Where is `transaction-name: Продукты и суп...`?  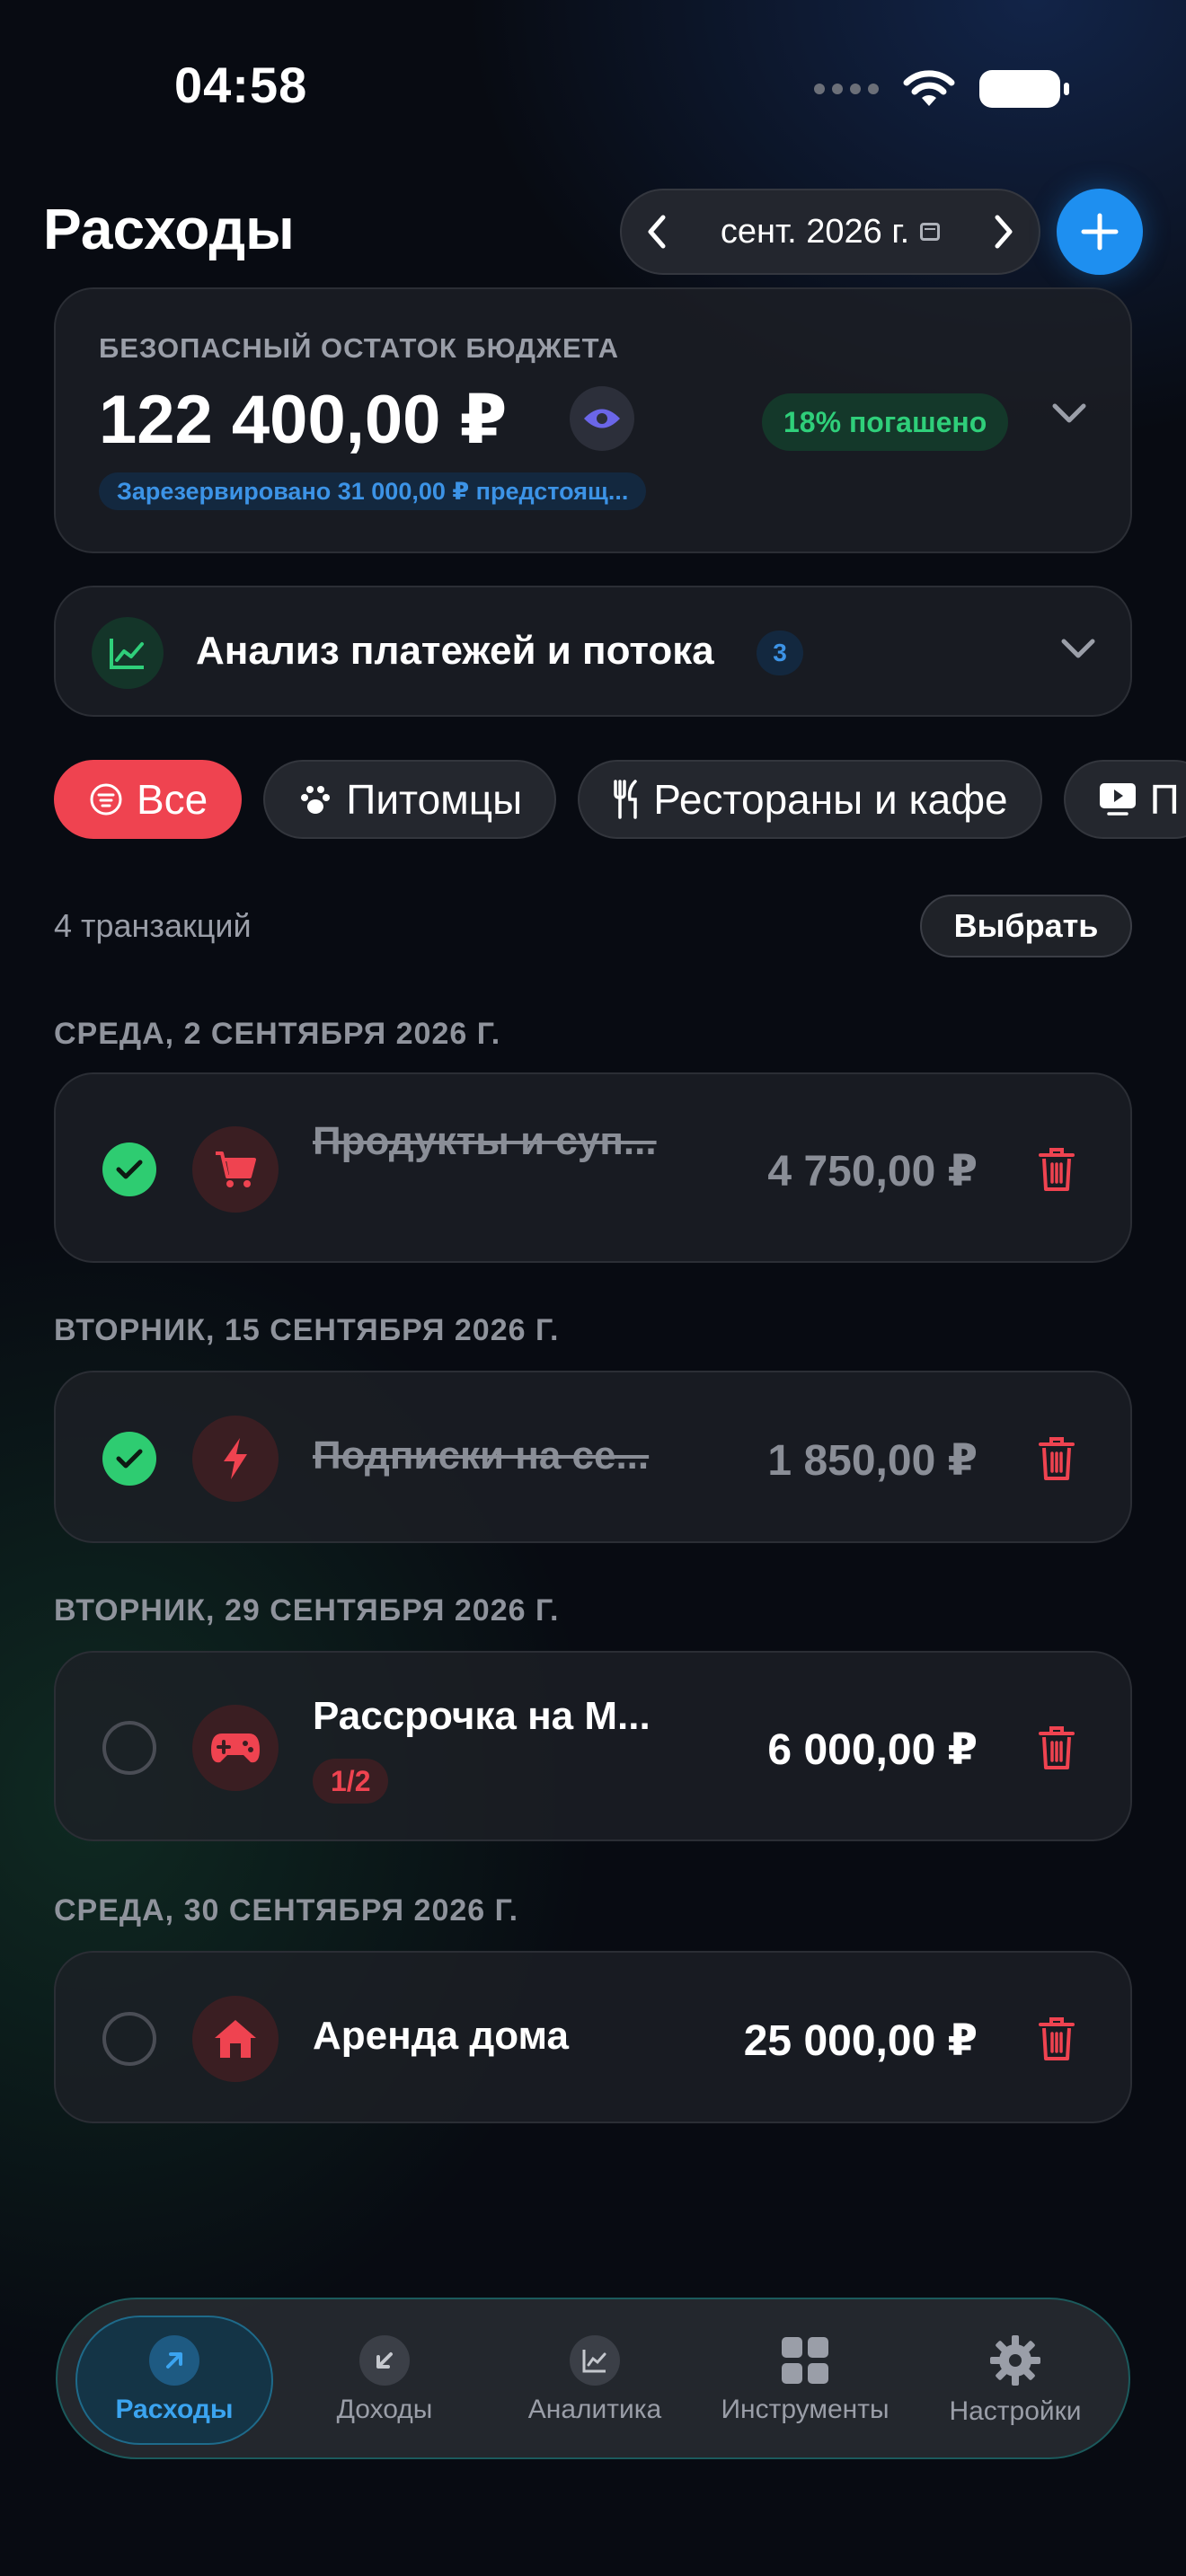
transaction-name: Продукты и суп... is located at coordinates (485, 1141).